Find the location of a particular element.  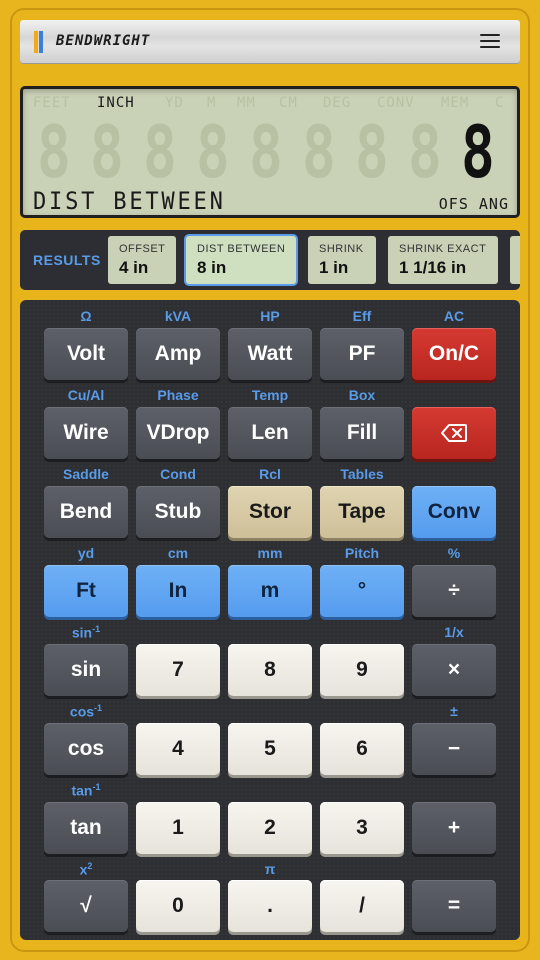

secondary-label-arctan: tan-1 is located at coordinates (86, 790).